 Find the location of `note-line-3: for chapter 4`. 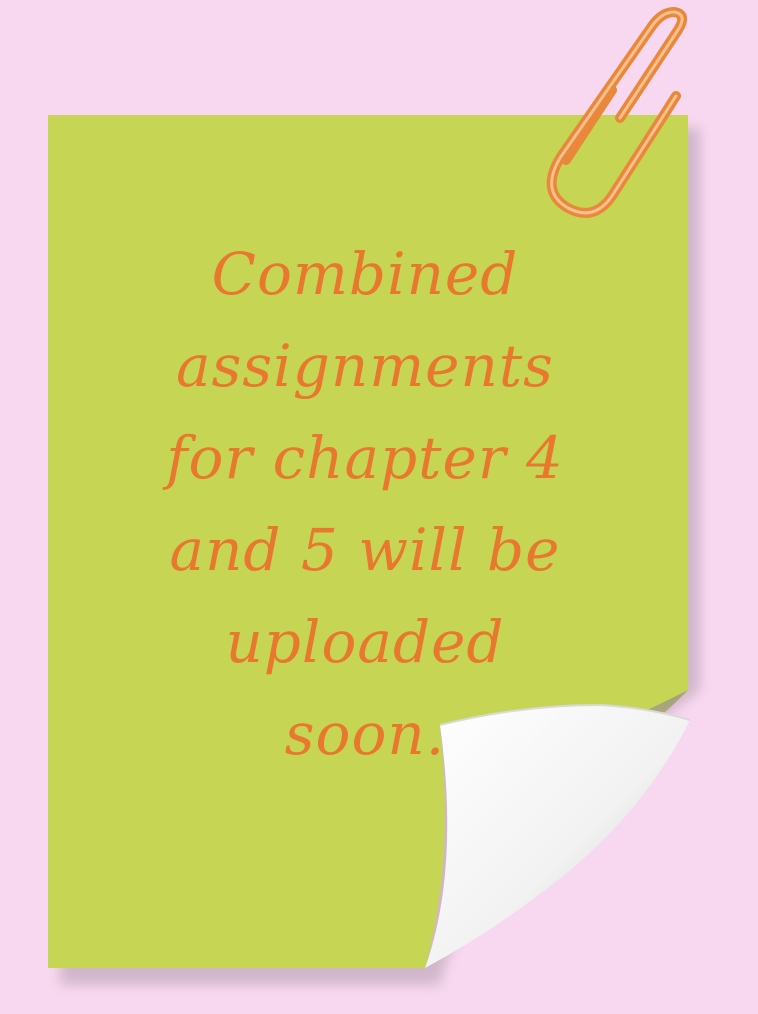

note-line-3: for chapter 4 is located at coordinates (365, 458).